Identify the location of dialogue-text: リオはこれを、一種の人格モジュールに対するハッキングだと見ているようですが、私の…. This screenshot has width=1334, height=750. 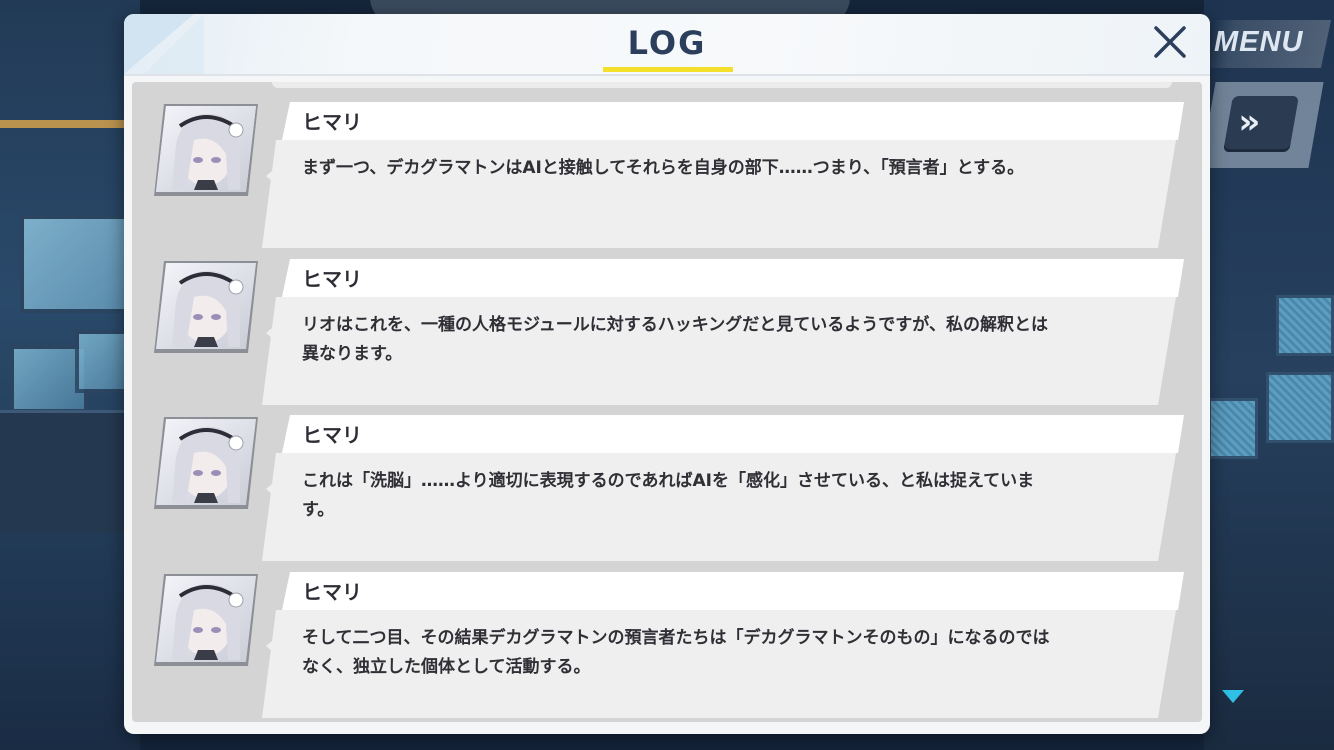
(675, 339).